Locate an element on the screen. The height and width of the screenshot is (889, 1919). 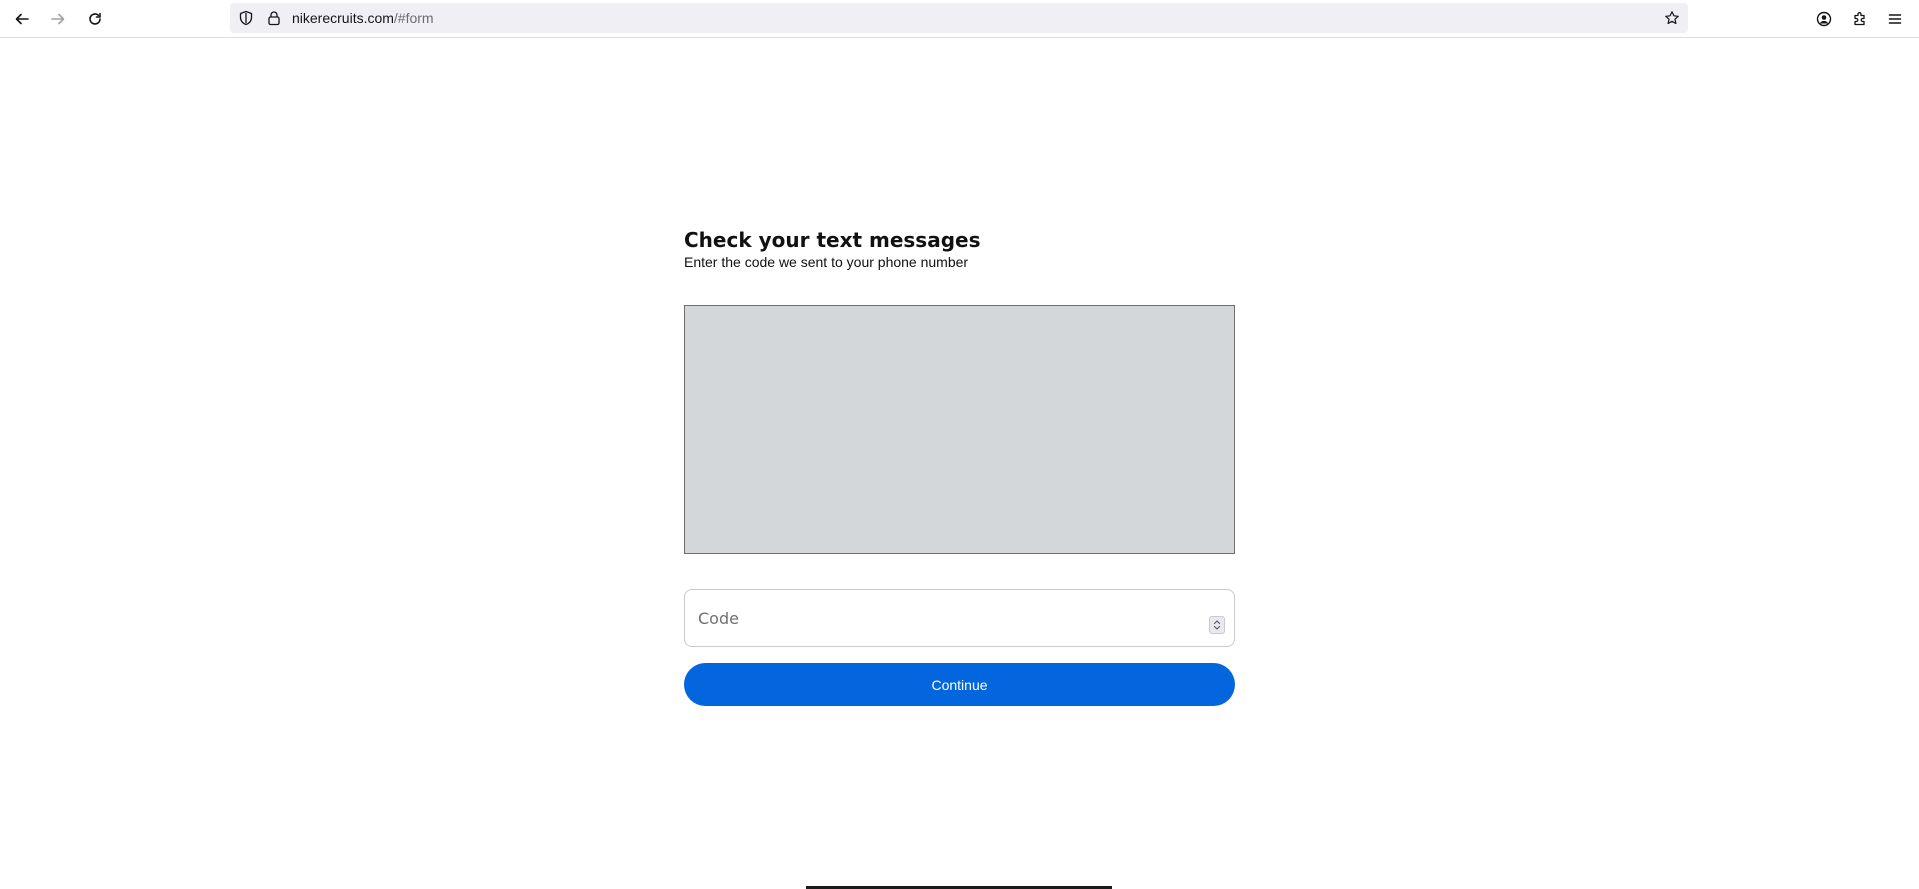
url-path: /#form is located at coordinates (413, 18).